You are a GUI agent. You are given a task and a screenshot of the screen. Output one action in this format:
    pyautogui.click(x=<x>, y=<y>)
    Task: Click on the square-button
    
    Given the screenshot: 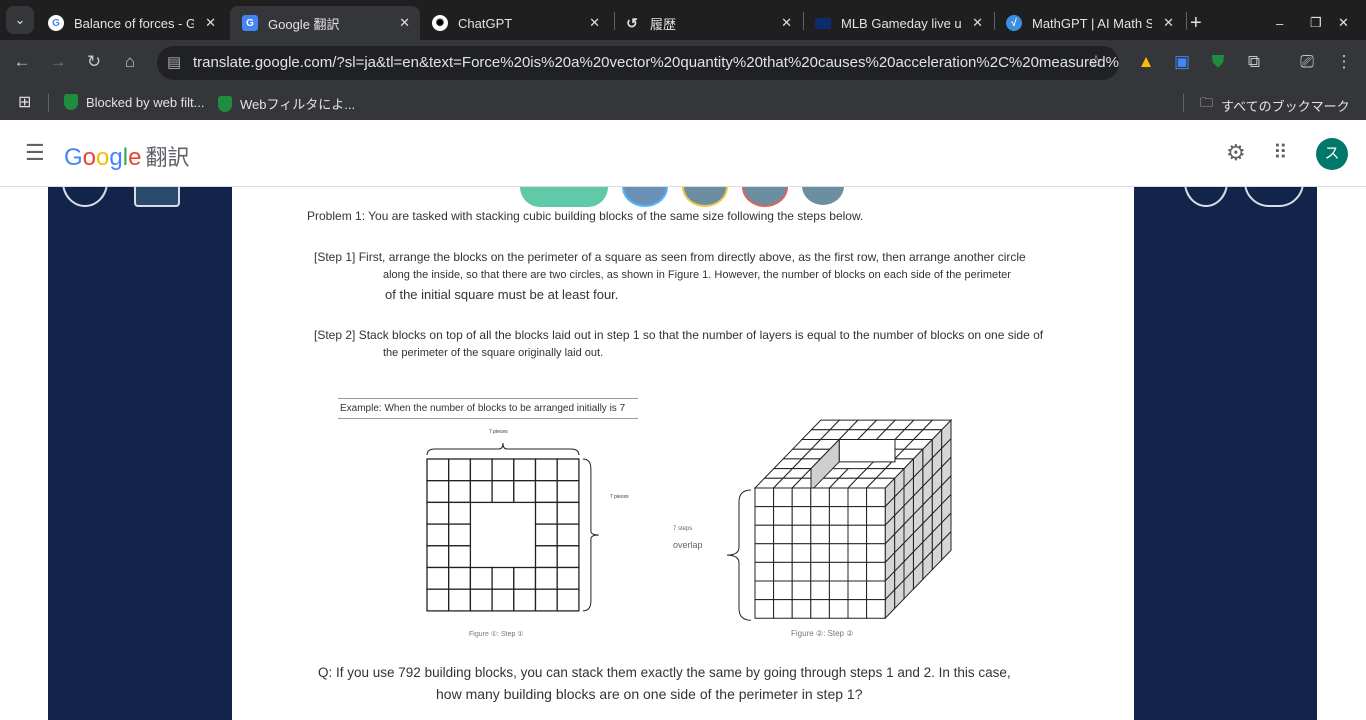 What is the action you would take?
    pyautogui.click(x=157, y=197)
    